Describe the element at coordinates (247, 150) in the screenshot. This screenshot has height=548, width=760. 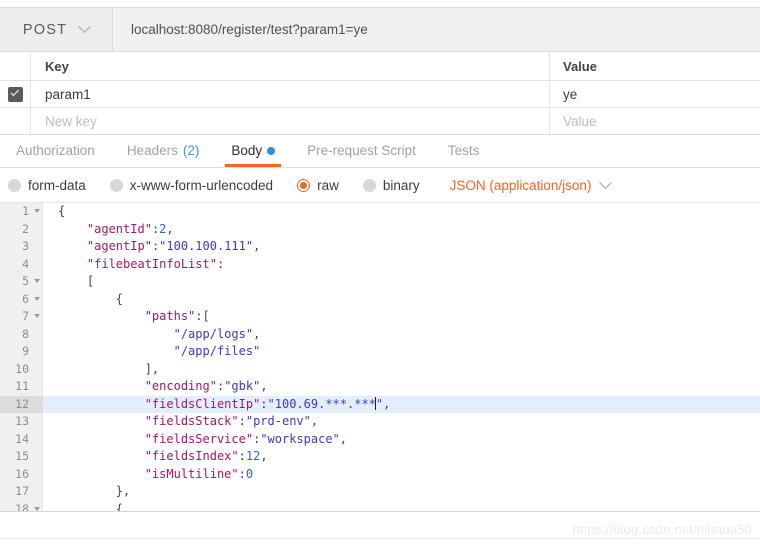
I see `tab-body-label: Body` at that location.